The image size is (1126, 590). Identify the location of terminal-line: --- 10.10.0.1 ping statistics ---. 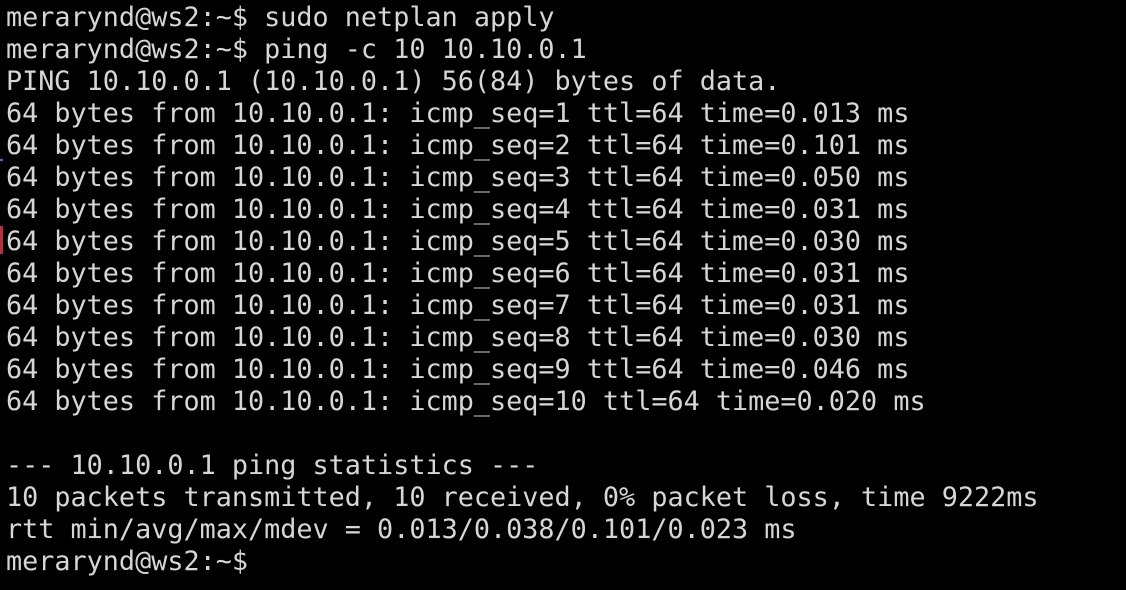
(272, 465).